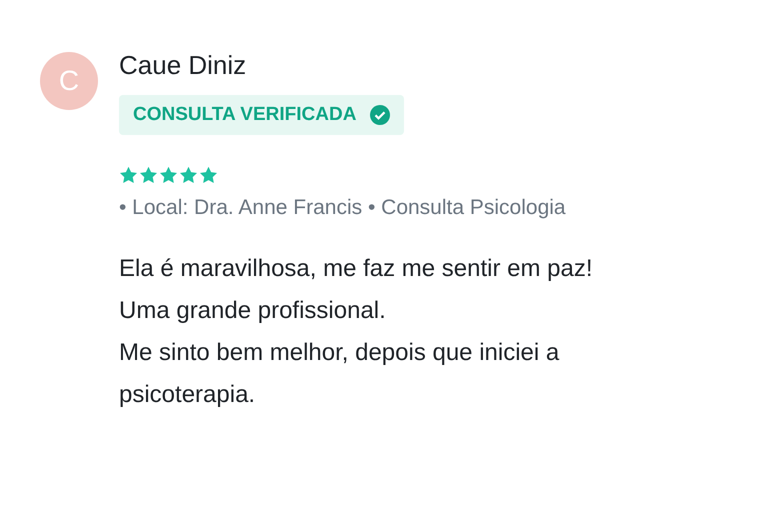  What do you see at coordinates (356, 269) in the screenshot?
I see `review-text: Ela é maravilhosa, me faz me sentir em paz!` at bounding box center [356, 269].